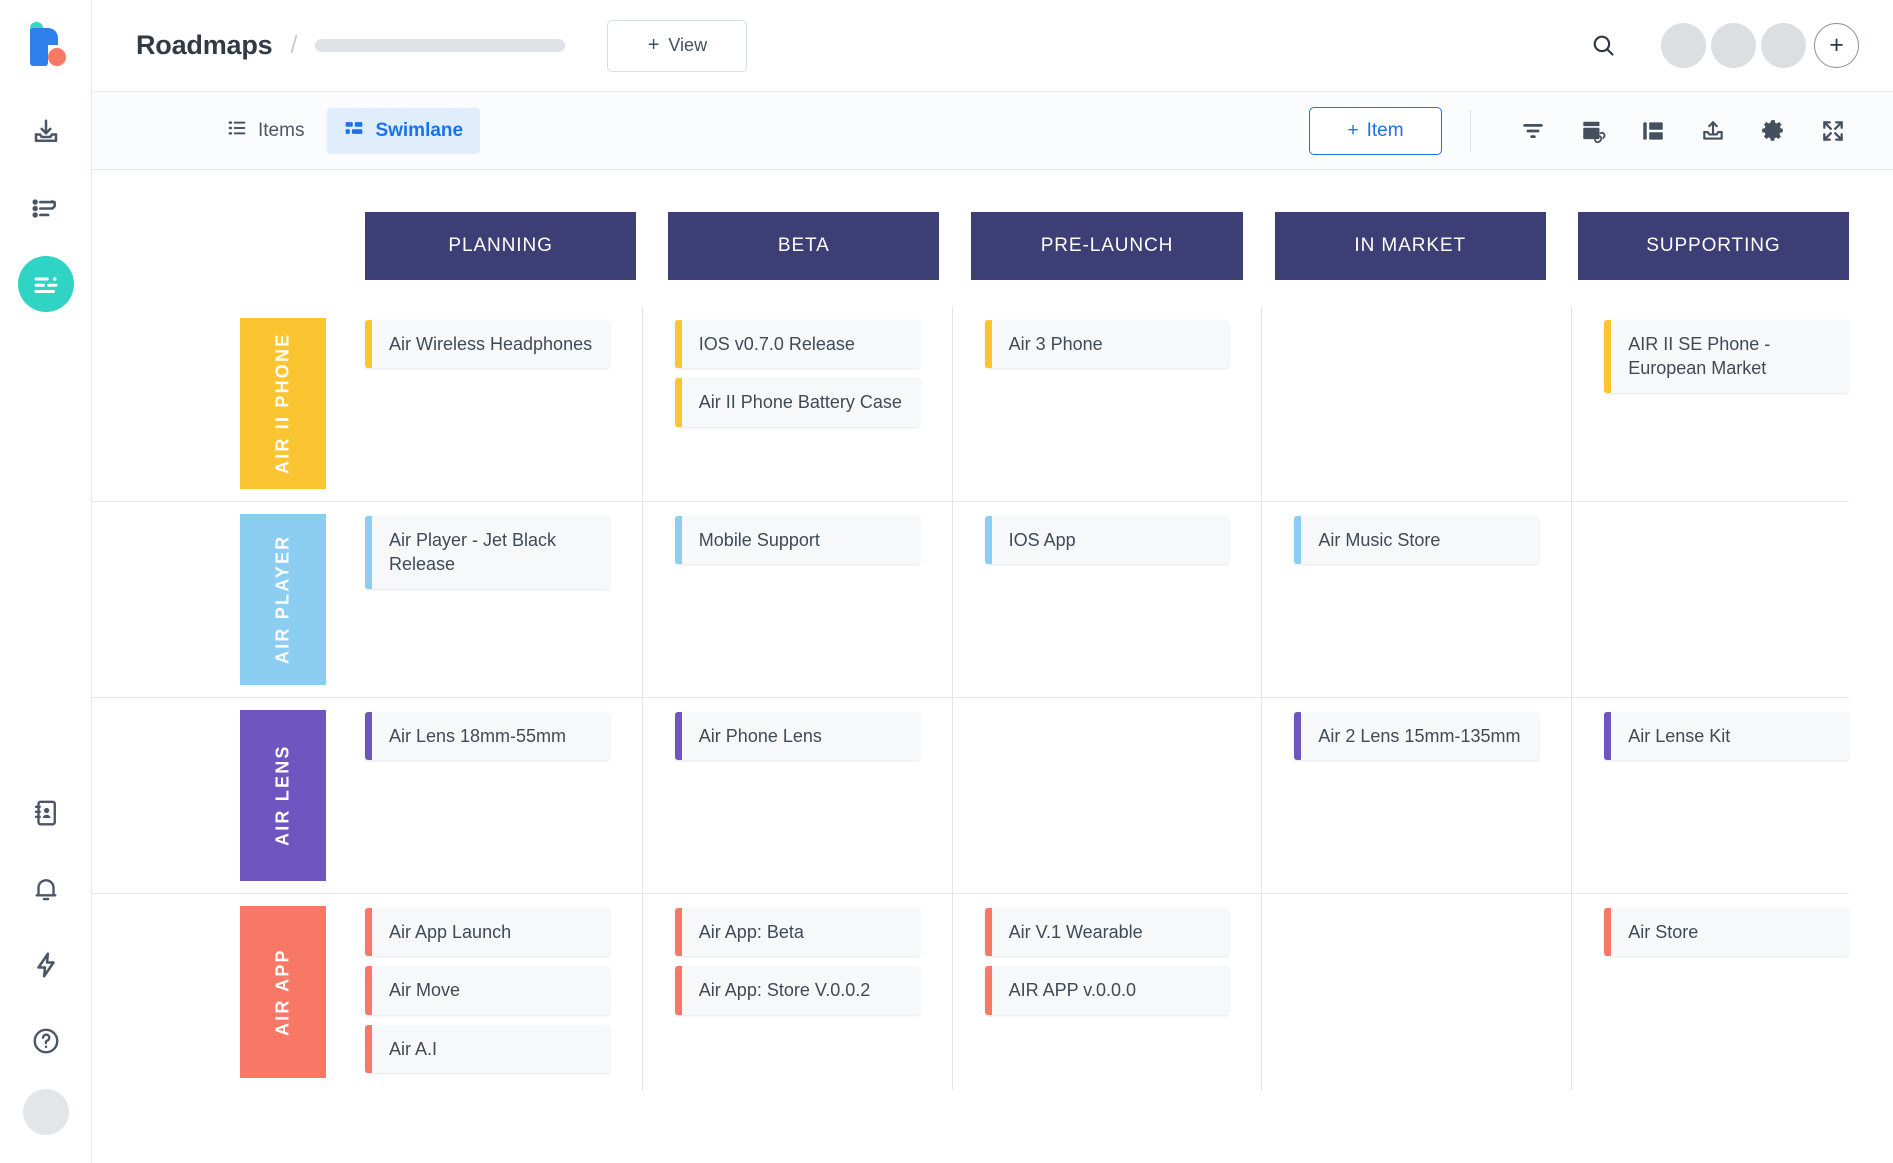 Image resolution: width=1893 pixels, height=1163 pixels. Describe the element at coordinates (797, 540) in the screenshot. I see `roadmap-card: Mobile Support` at that location.